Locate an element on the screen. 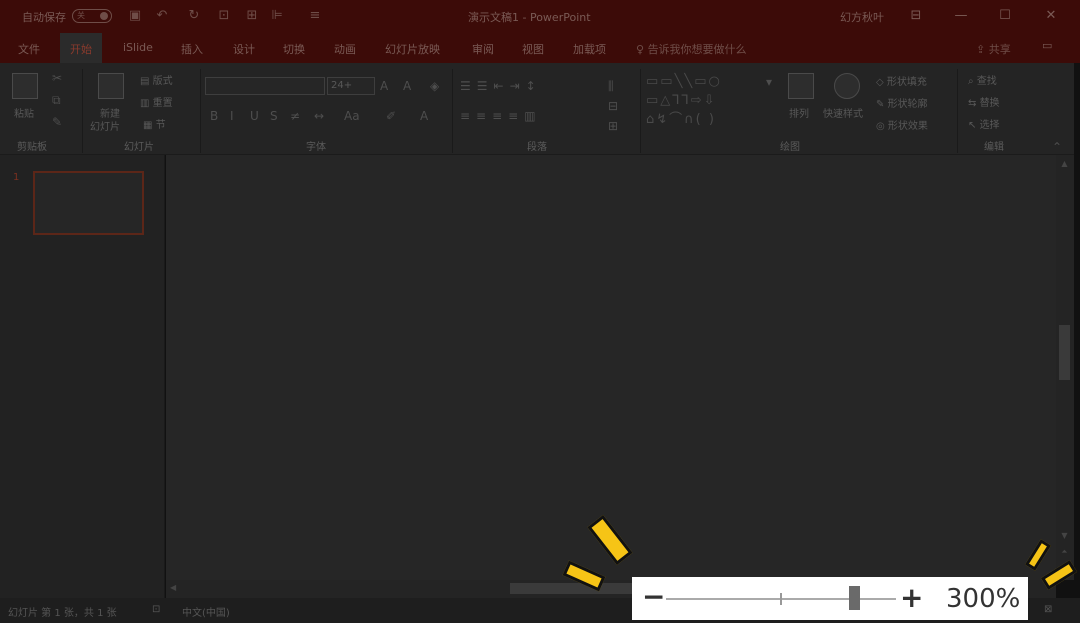 This screenshot has width=1080, height=623. gallery-scroll-icon: ▾ is located at coordinates (769, 82).